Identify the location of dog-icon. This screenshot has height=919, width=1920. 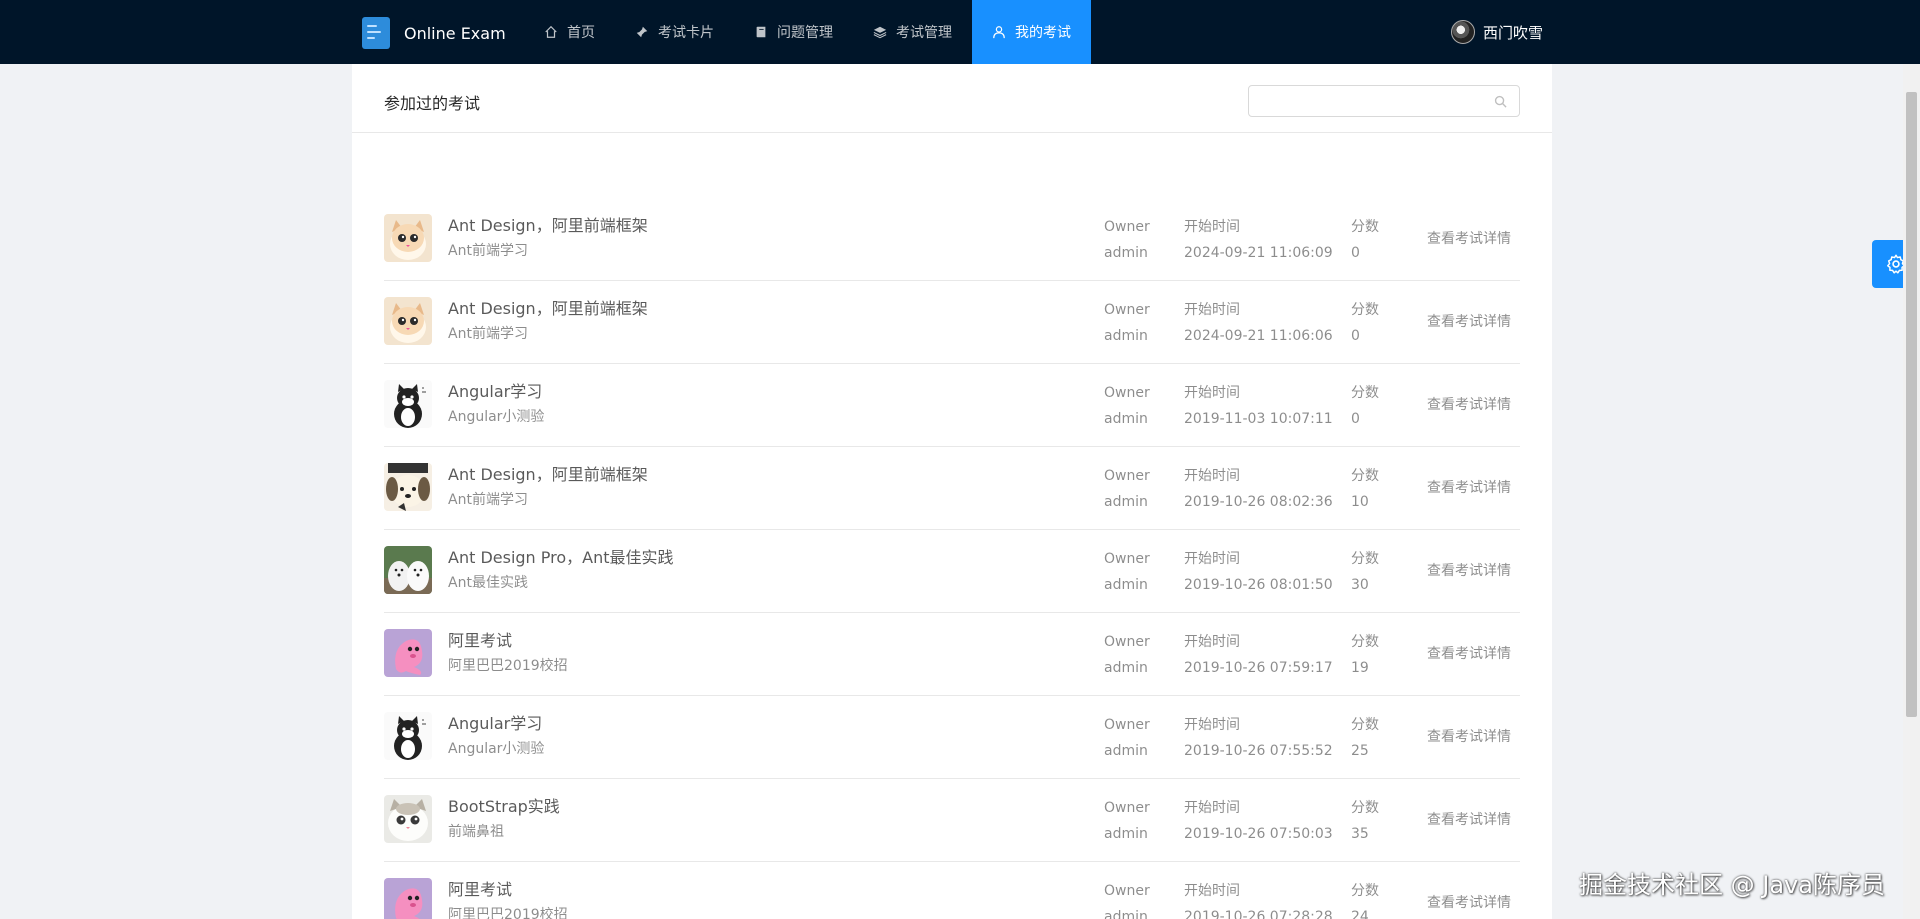
(408, 487).